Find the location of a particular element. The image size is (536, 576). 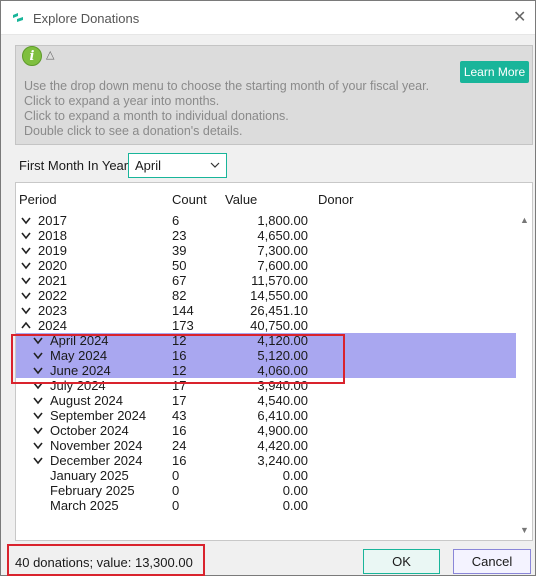

table-row: 2020 50 7,600.00 is located at coordinates (266, 265).